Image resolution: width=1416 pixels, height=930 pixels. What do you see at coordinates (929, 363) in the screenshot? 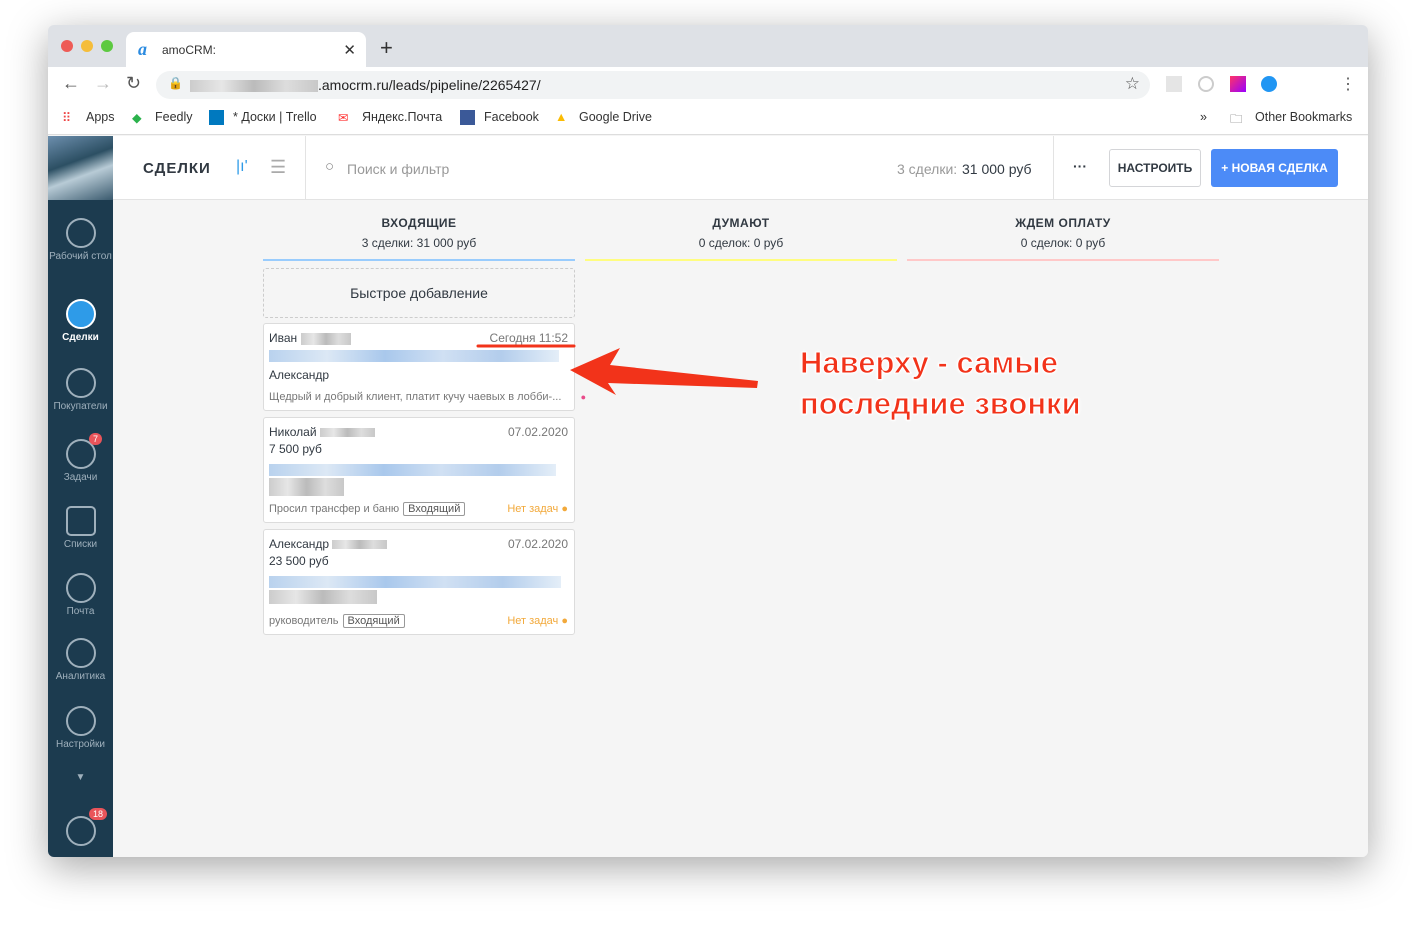
I see `annotation-line: Наверху - самые` at bounding box center [929, 363].